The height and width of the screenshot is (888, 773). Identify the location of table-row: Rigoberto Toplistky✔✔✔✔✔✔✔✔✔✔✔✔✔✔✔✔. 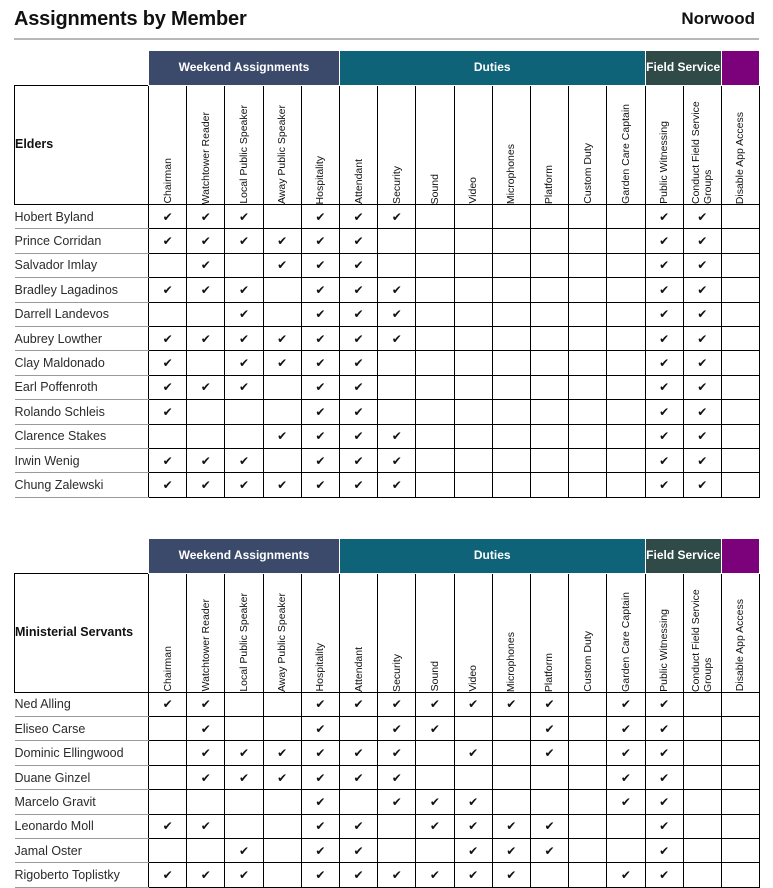
(387, 875).